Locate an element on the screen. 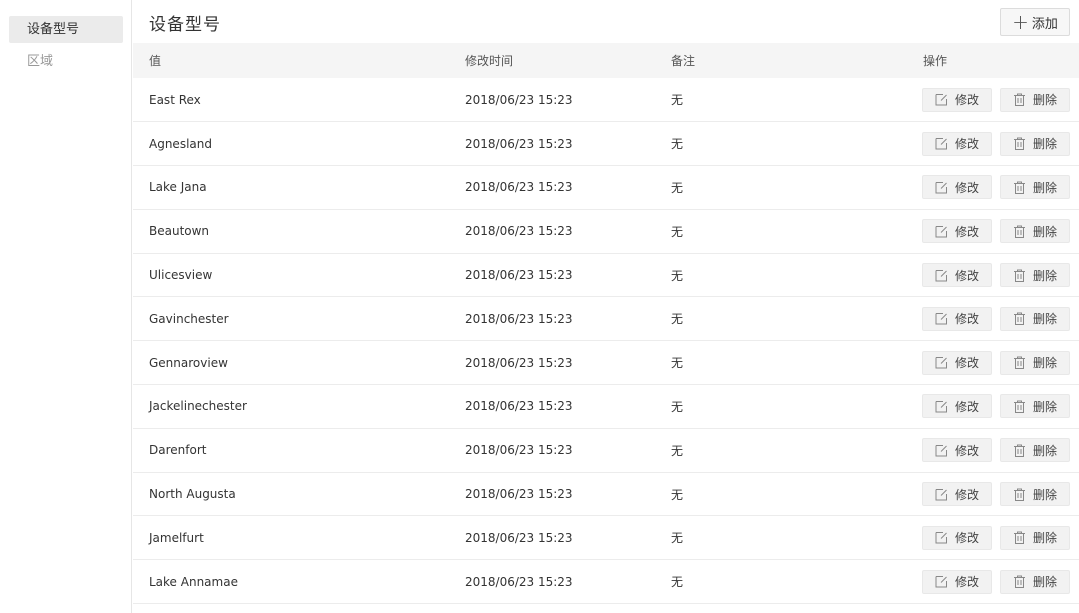 The height and width of the screenshot is (613, 1079). cell-value: Beautown is located at coordinates (179, 231).